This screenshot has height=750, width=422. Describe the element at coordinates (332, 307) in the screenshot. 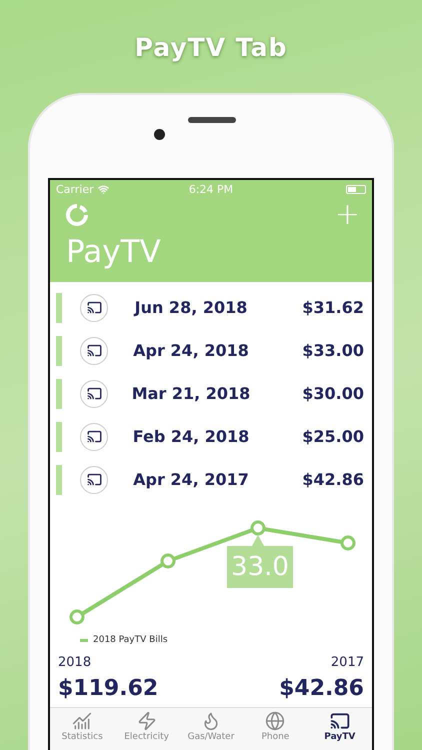

I see `bill-amount: $31.62` at that location.